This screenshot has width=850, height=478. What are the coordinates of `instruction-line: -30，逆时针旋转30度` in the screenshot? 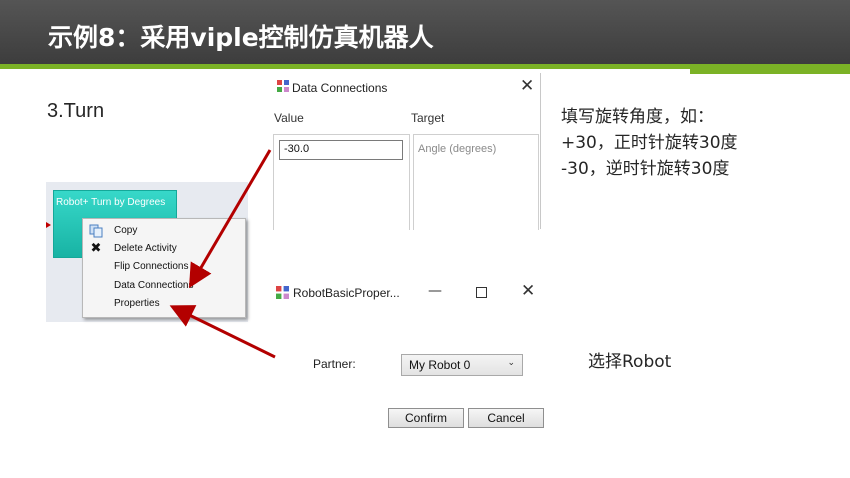 It's located at (645, 169).